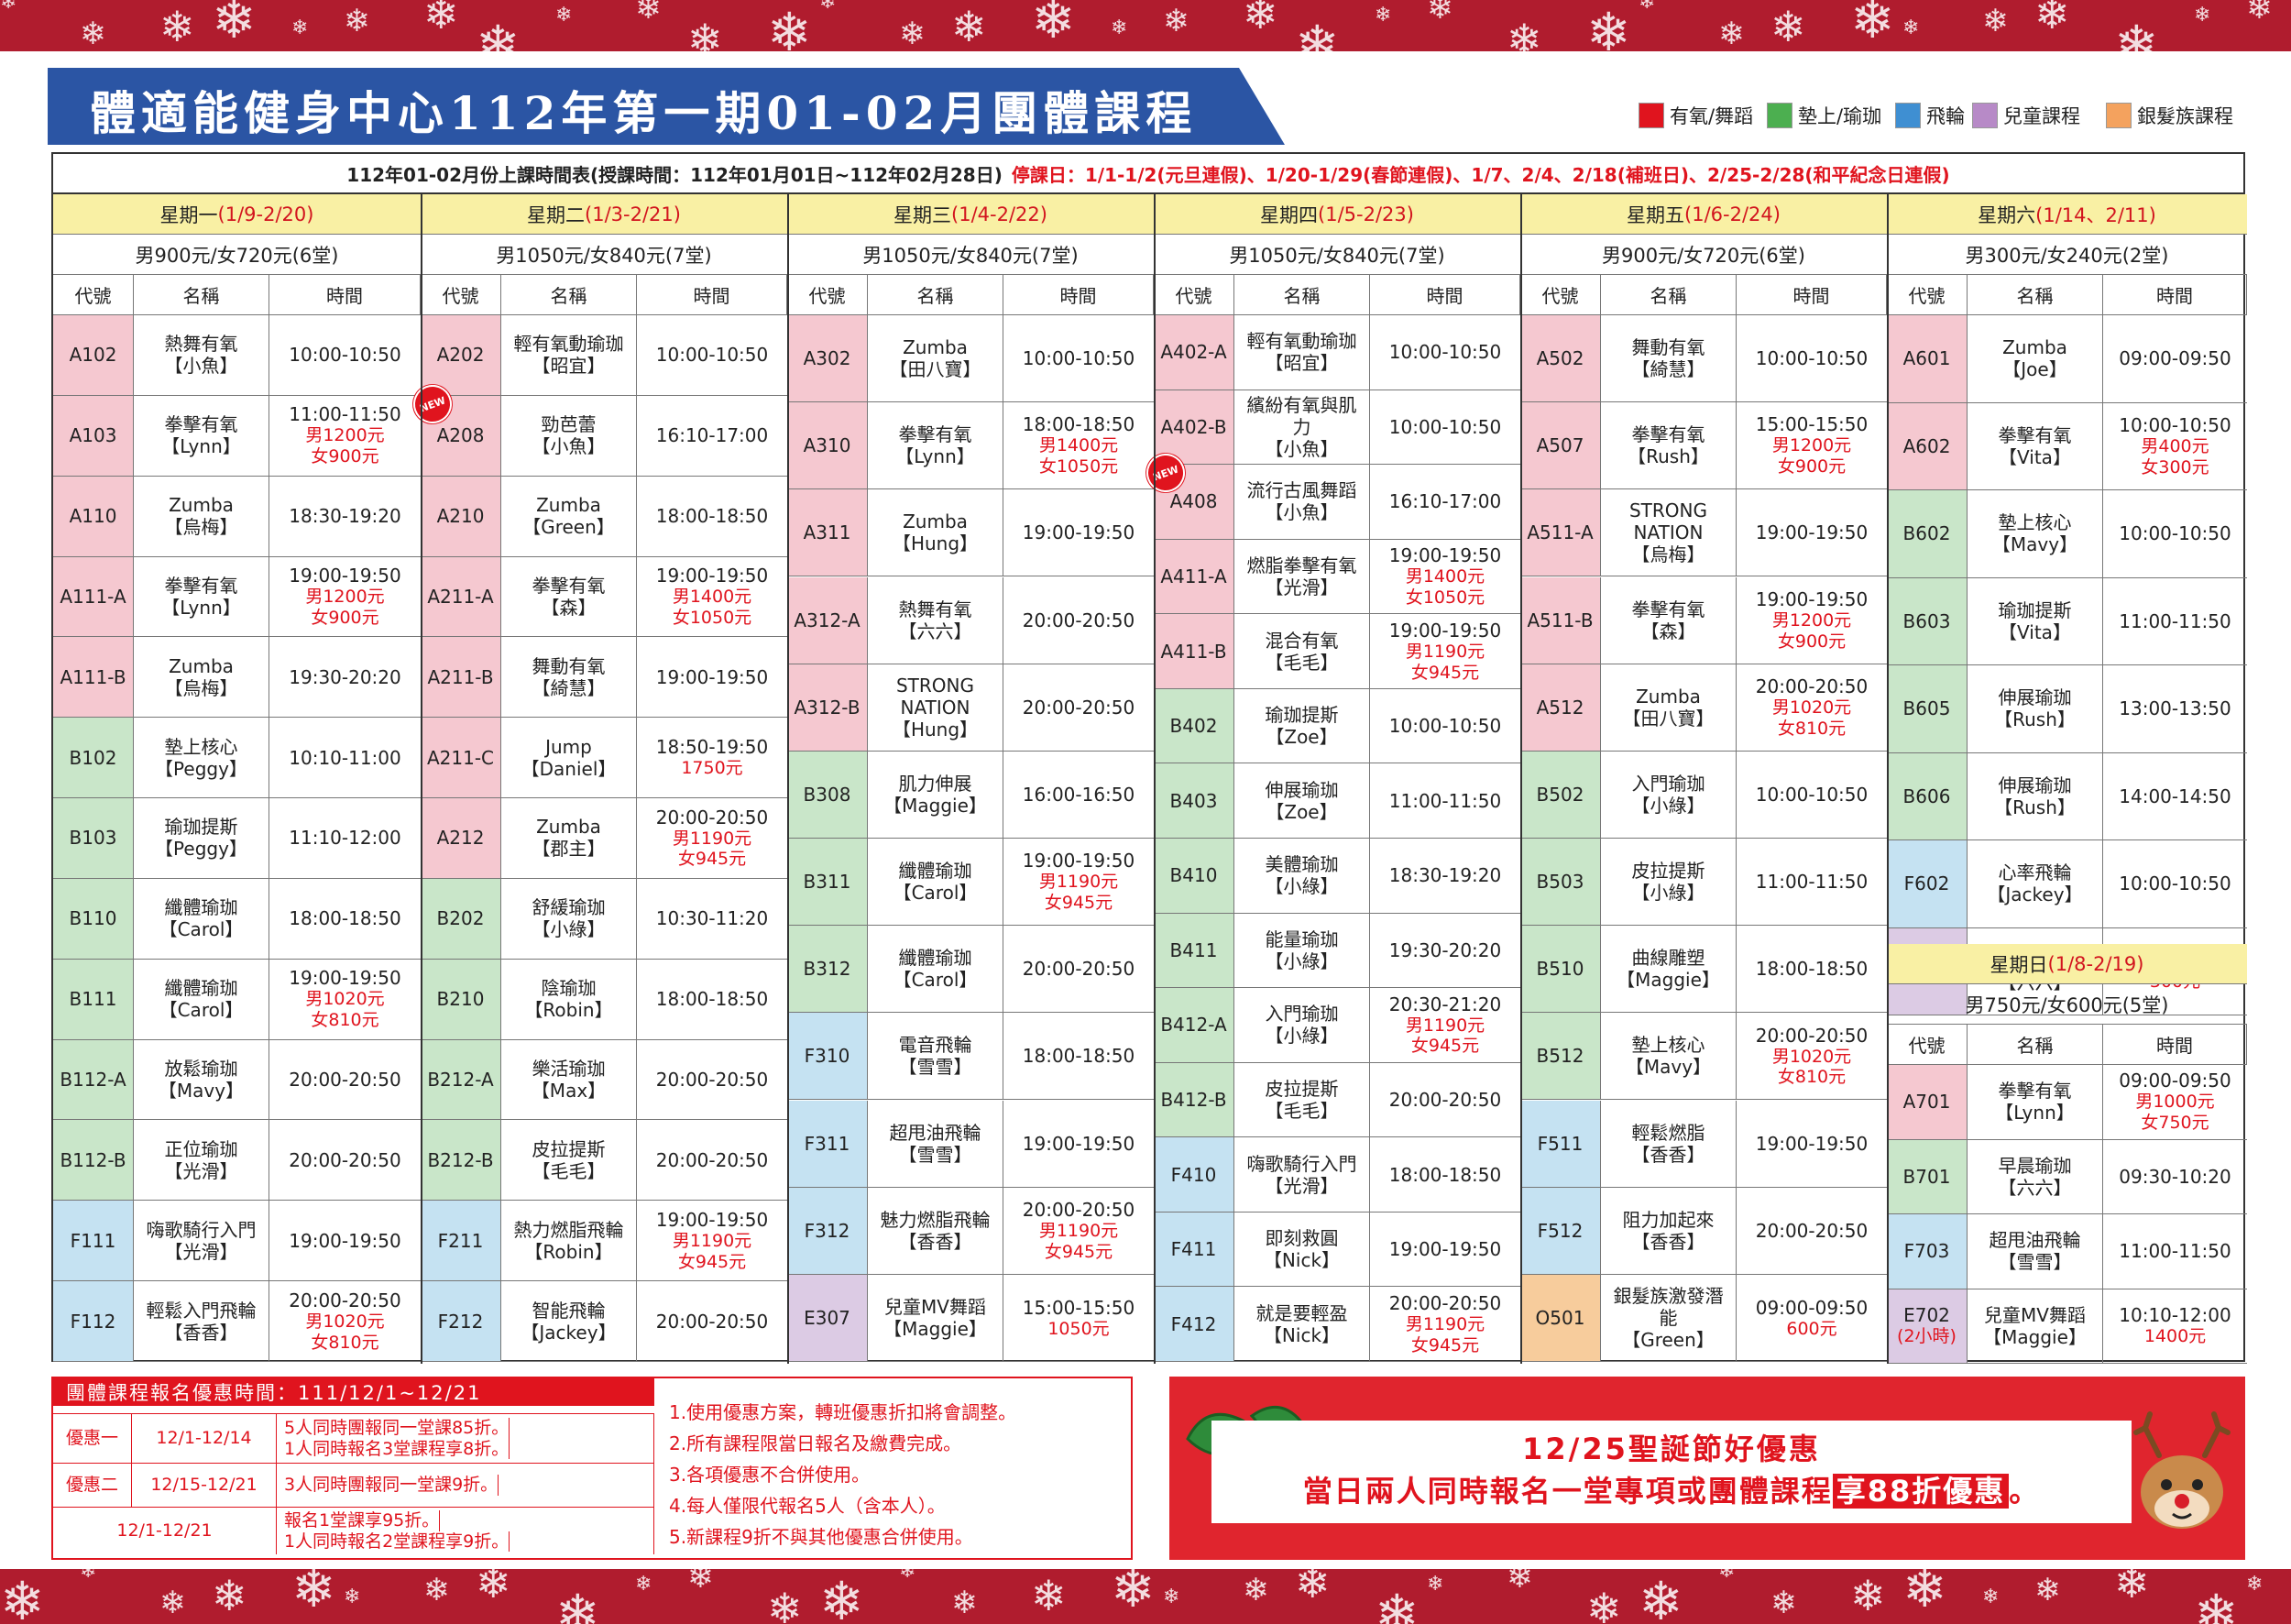  Describe the element at coordinates (1337, 1175) in the screenshot. I see `class-row: F410 嗨歌騎行入門 【光滑】 18:00-18:50` at that location.